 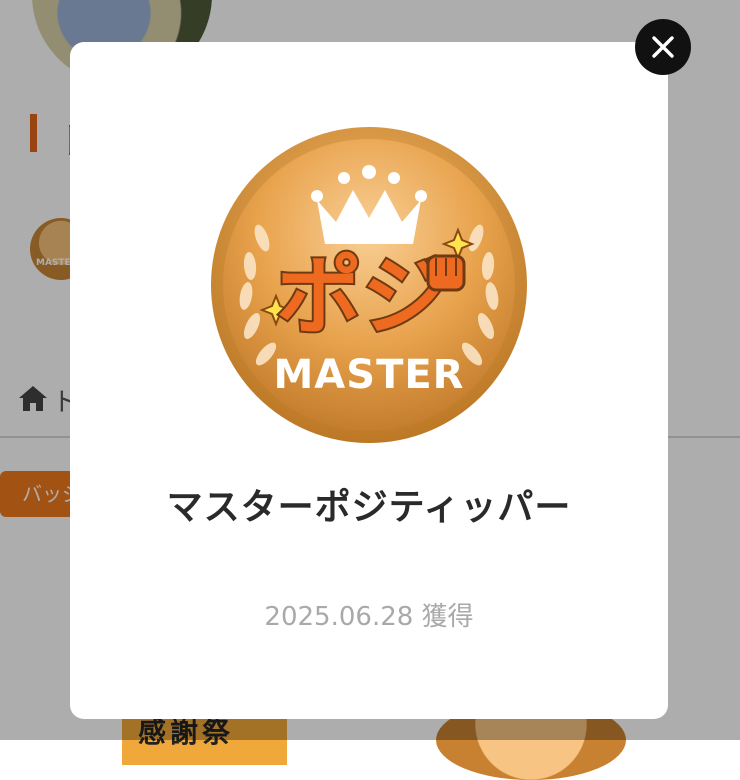 What do you see at coordinates (362, 297) in the screenshot?
I see `medal-logo-text: ポジ` at bounding box center [362, 297].